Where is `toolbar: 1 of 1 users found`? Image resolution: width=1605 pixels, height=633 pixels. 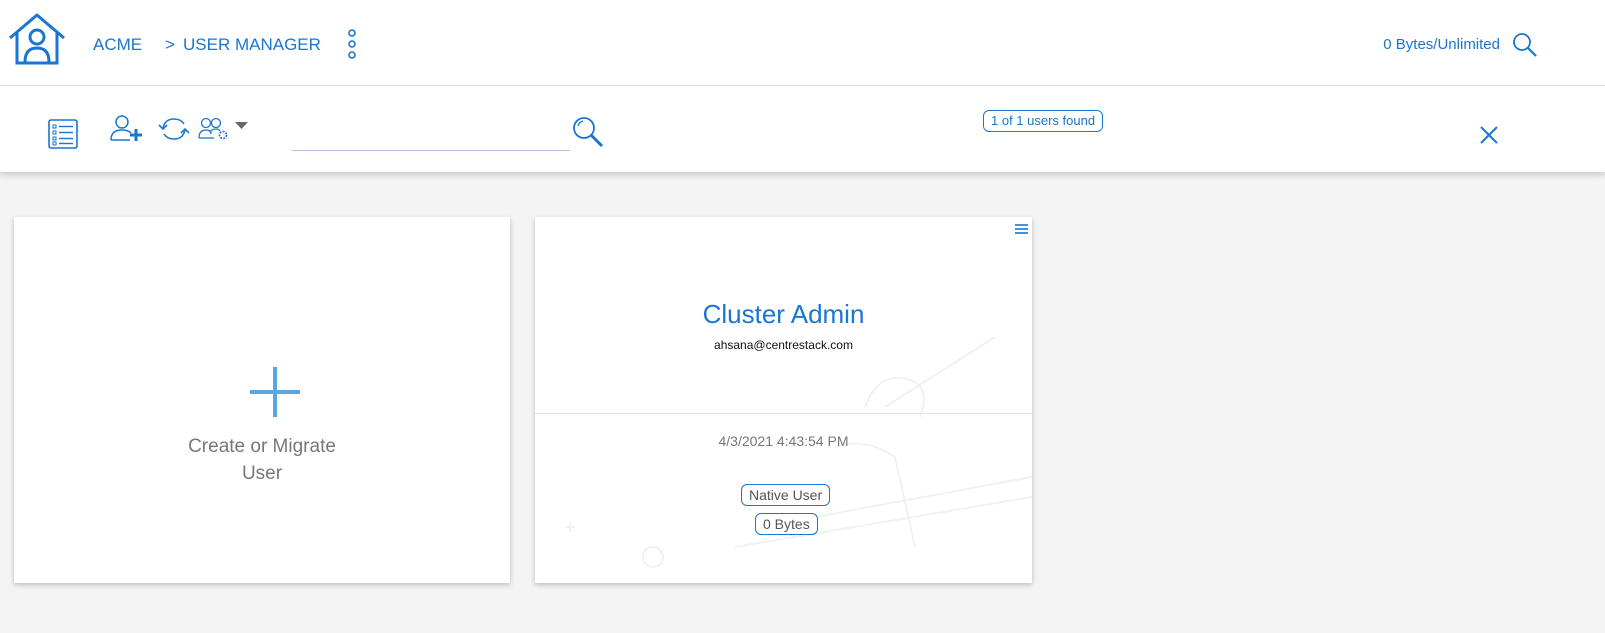
toolbar: 1 of 1 users found is located at coordinates (802, 129).